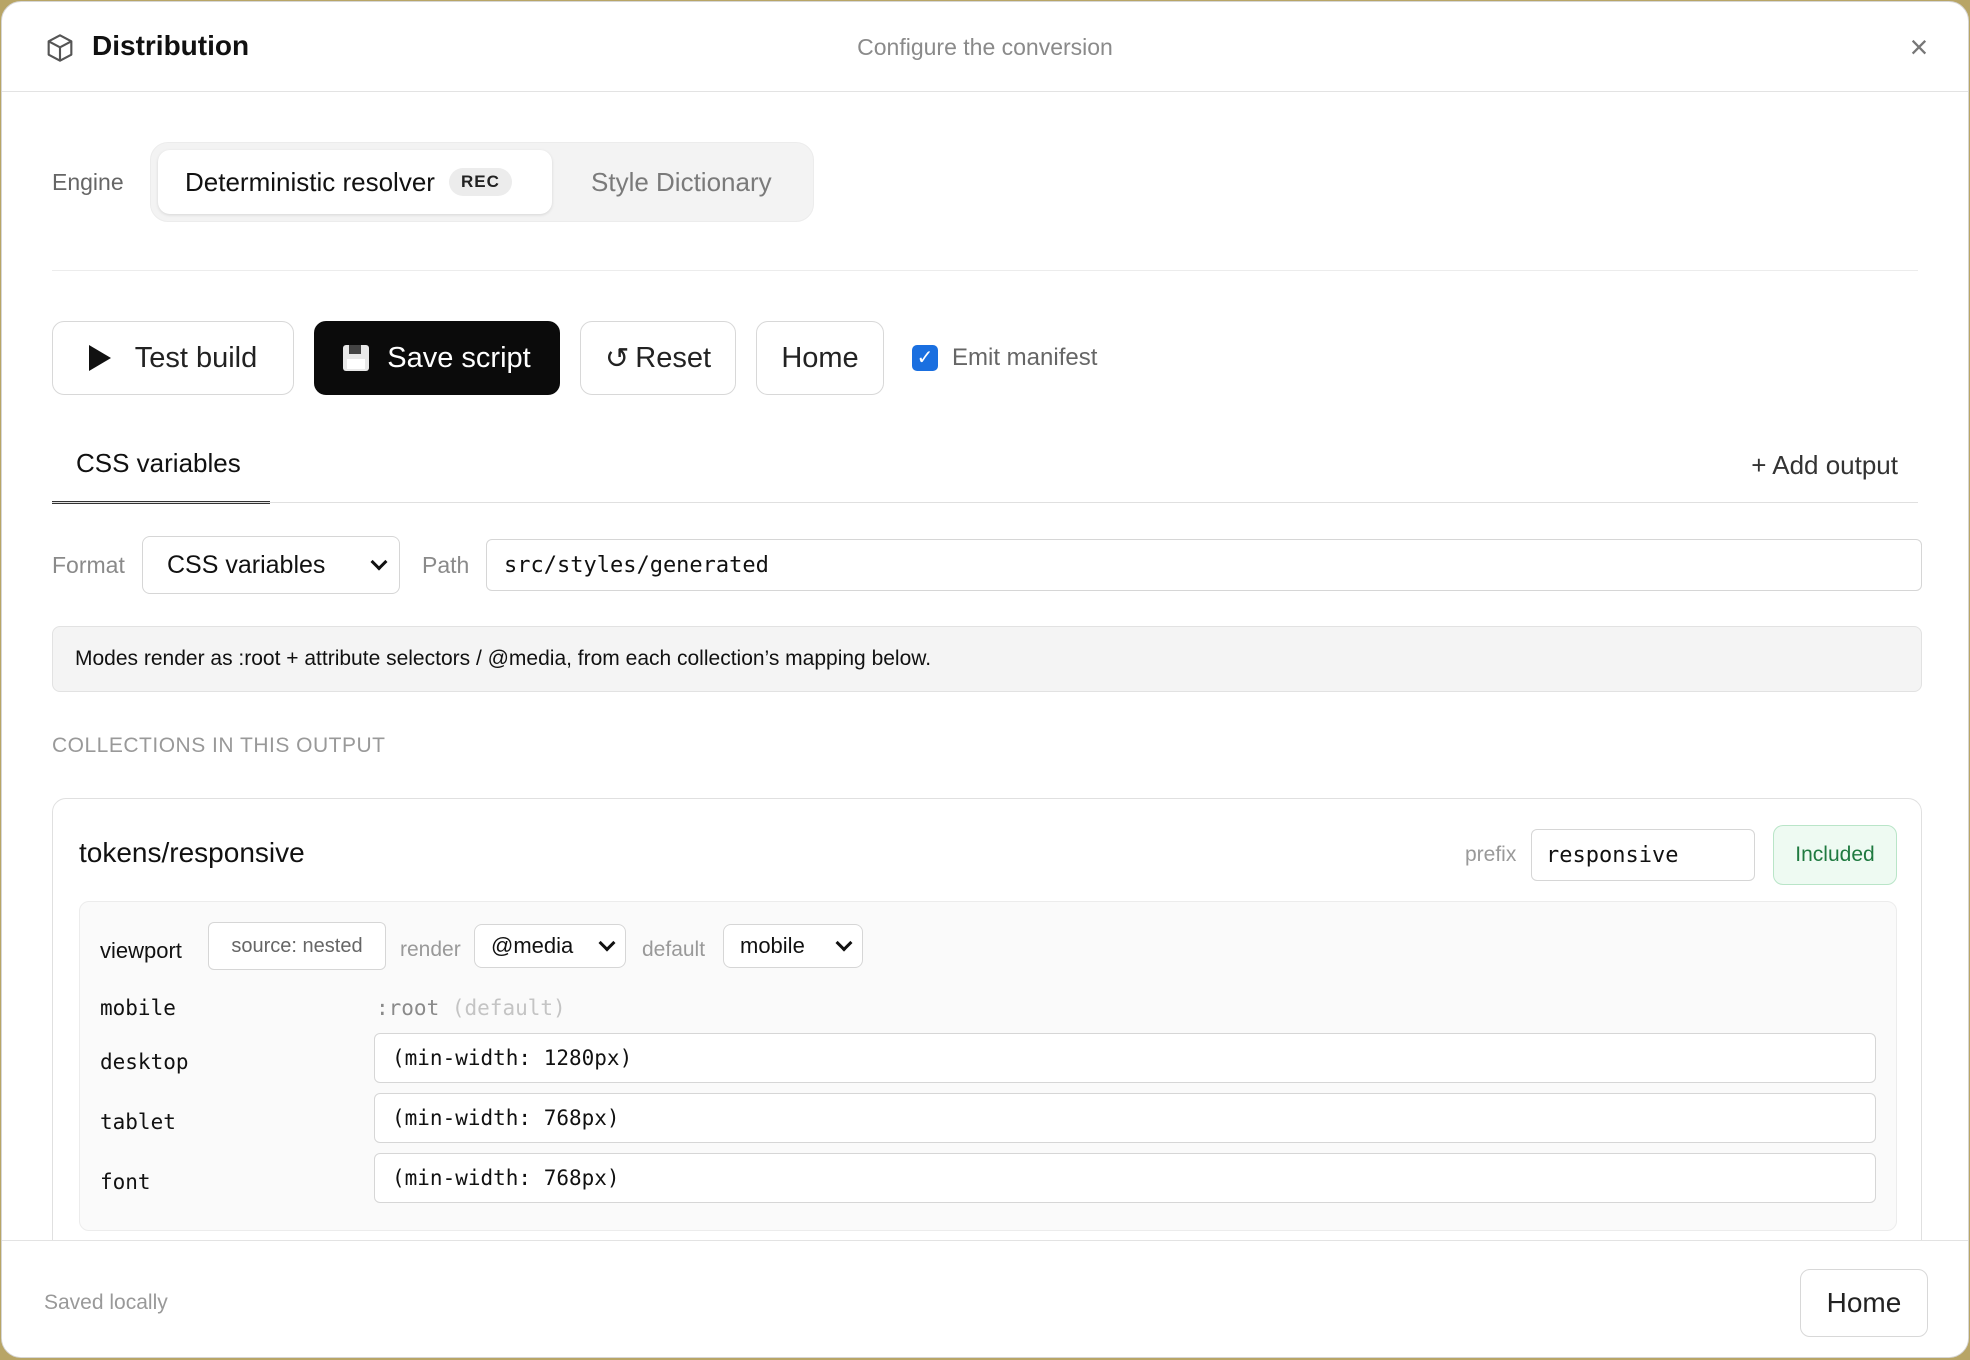 The image size is (1970, 1360). Describe the element at coordinates (1824, 465) in the screenshot. I see `add-output-button: + Add output` at that location.